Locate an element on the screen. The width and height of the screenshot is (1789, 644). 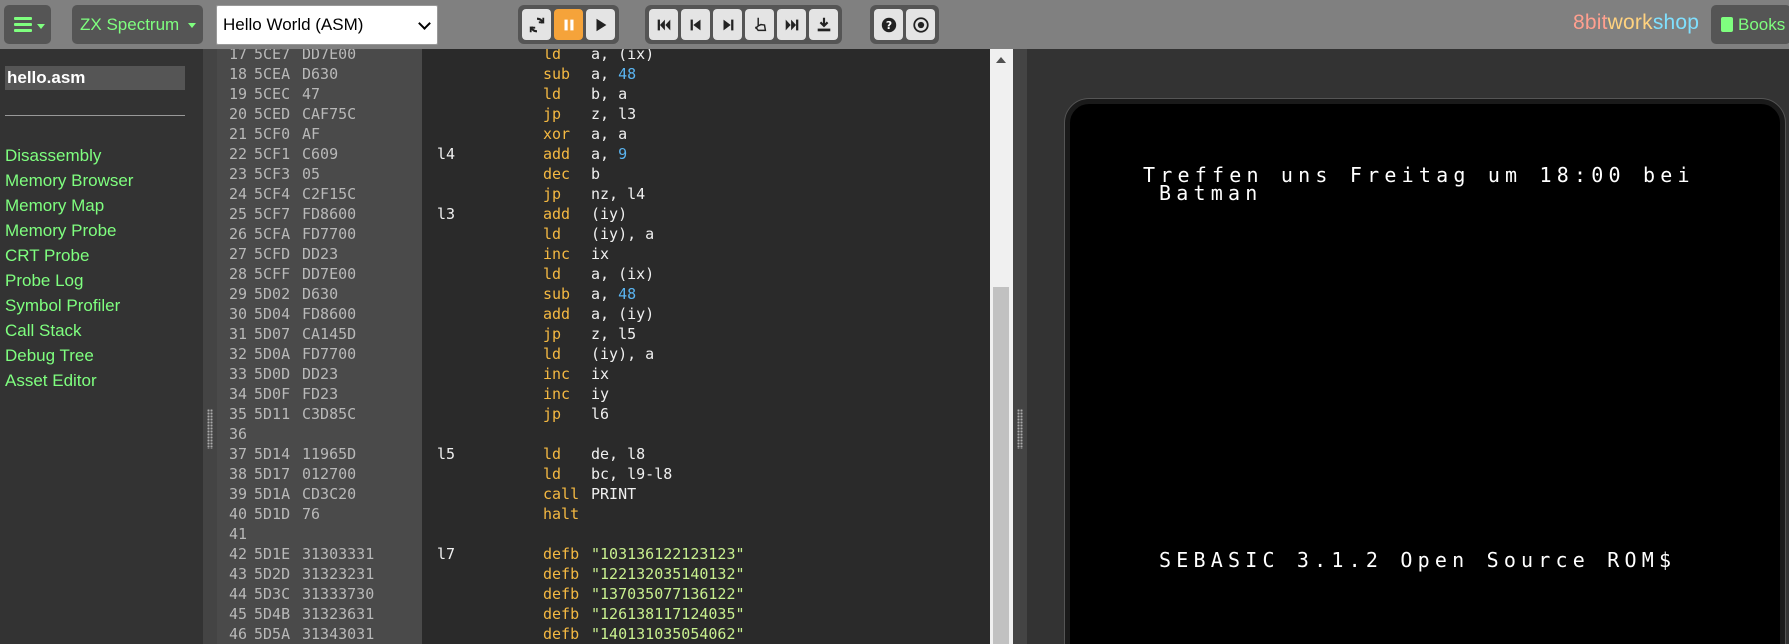
record-button is located at coordinates (920, 24).